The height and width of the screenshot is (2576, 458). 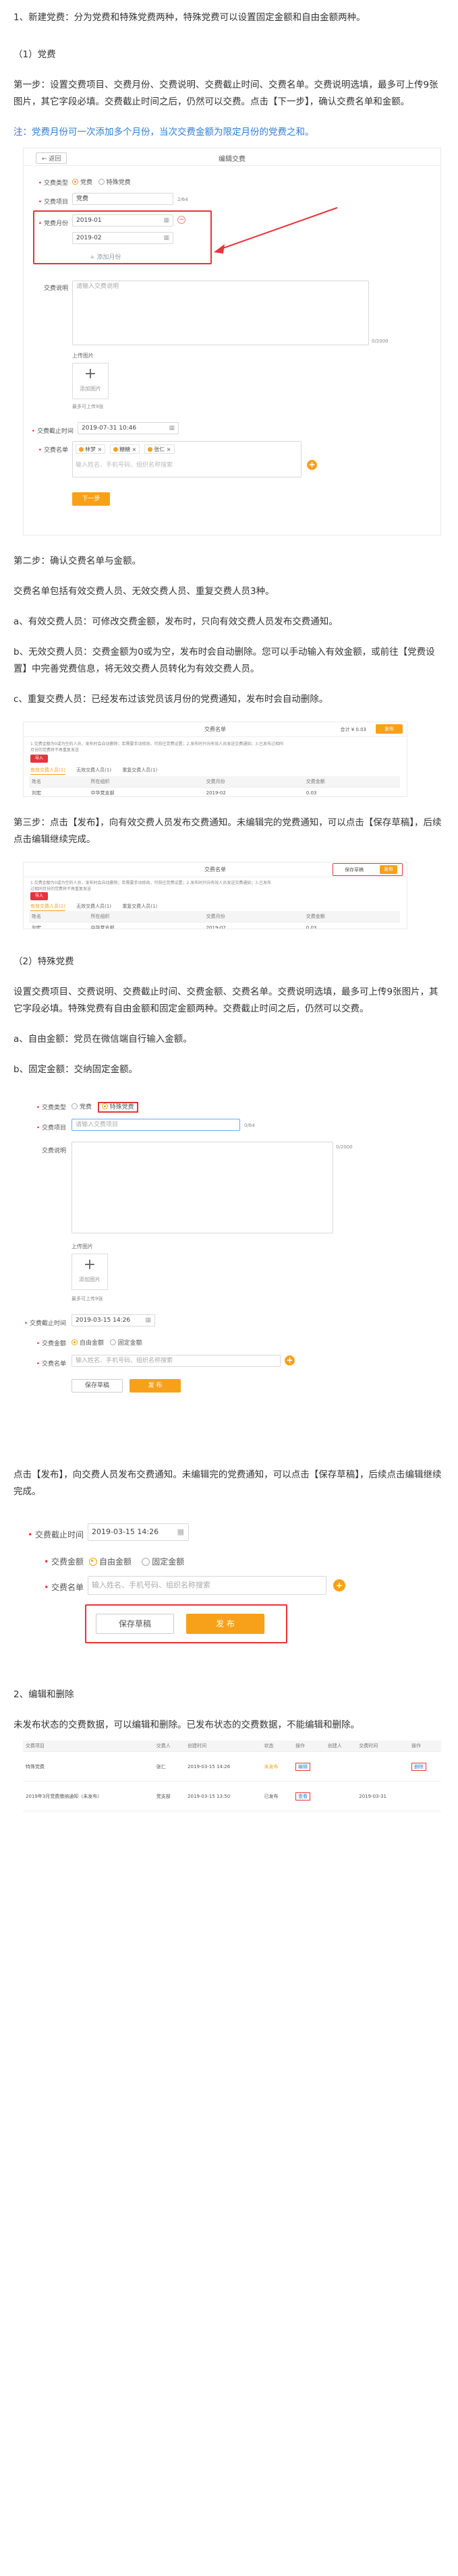 I want to click on deadline-input: 2019-07-31 10:46 ▦, so click(x=128, y=428).